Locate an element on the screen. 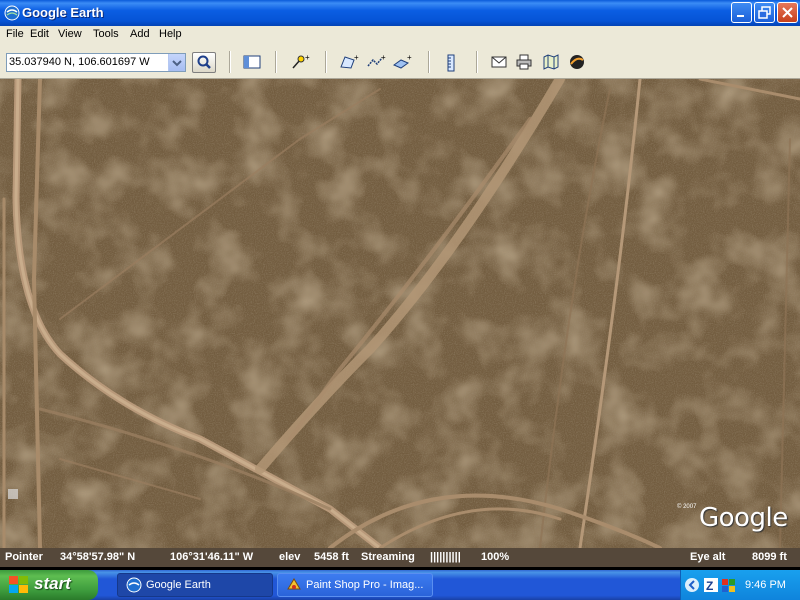  add-path-button: + is located at coordinates (376, 61).